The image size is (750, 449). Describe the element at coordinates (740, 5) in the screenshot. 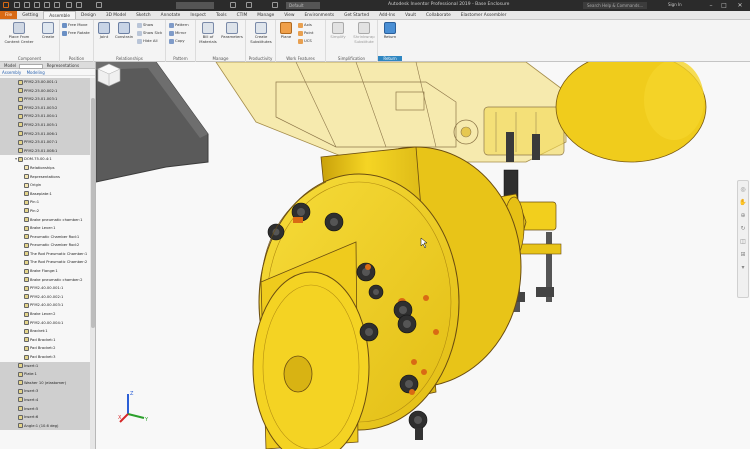

I see `close-button: ✕` at that location.